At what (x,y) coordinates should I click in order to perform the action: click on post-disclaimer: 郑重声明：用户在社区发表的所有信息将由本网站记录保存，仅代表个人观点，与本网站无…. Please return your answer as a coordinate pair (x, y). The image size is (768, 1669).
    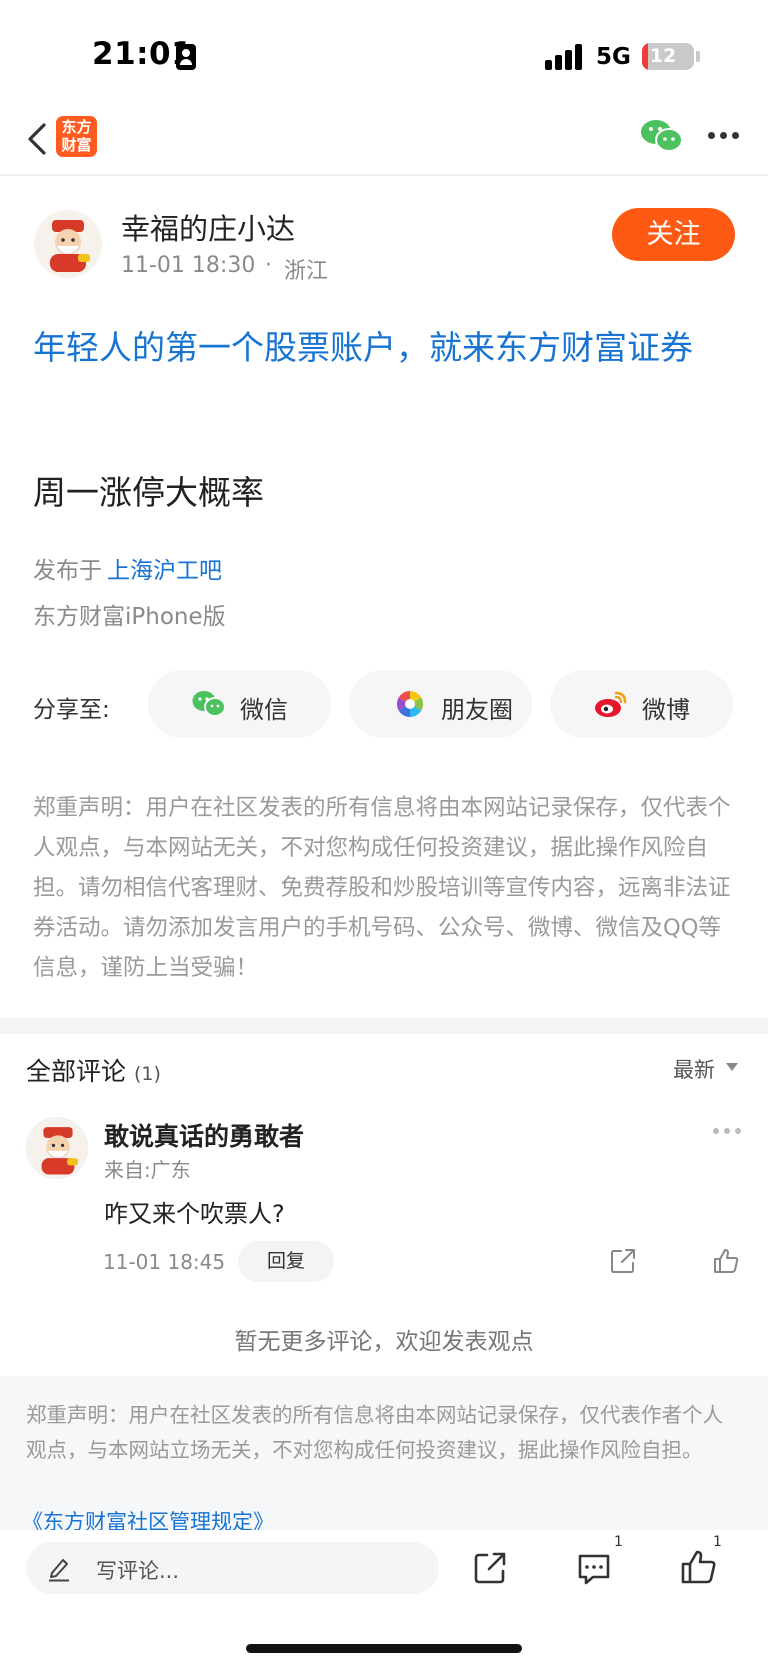
    Looking at the image, I should click on (382, 888).